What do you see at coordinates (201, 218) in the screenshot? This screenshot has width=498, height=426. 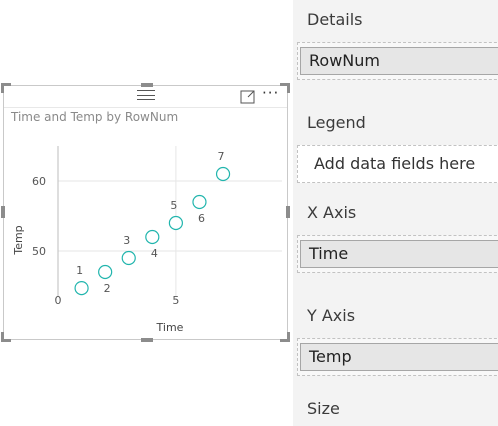 I see `data-label: 6` at bounding box center [201, 218].